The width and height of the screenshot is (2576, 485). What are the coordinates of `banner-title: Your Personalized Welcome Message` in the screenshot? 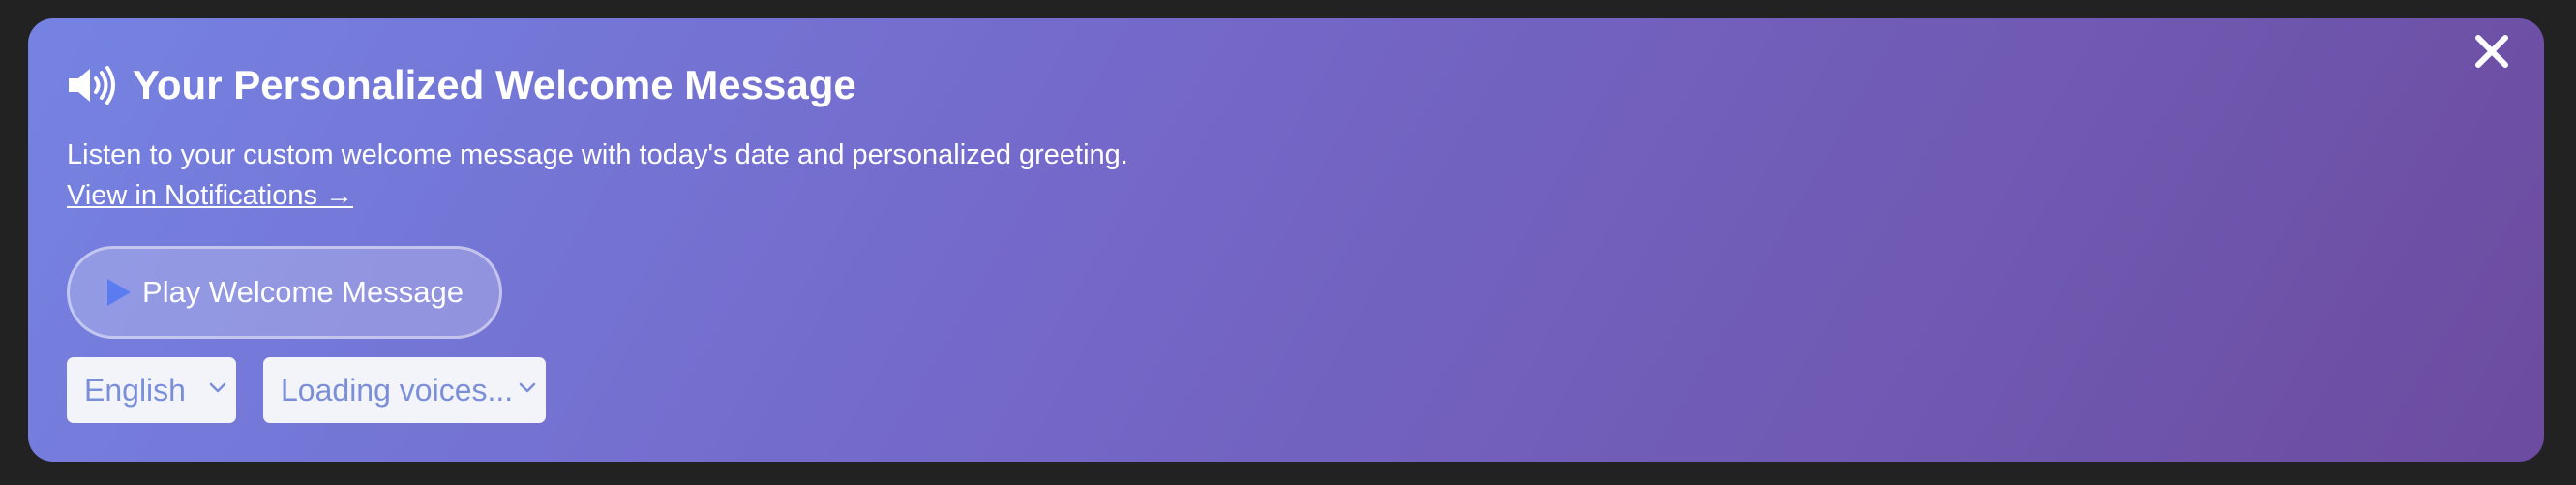 It's located at (494, 85).